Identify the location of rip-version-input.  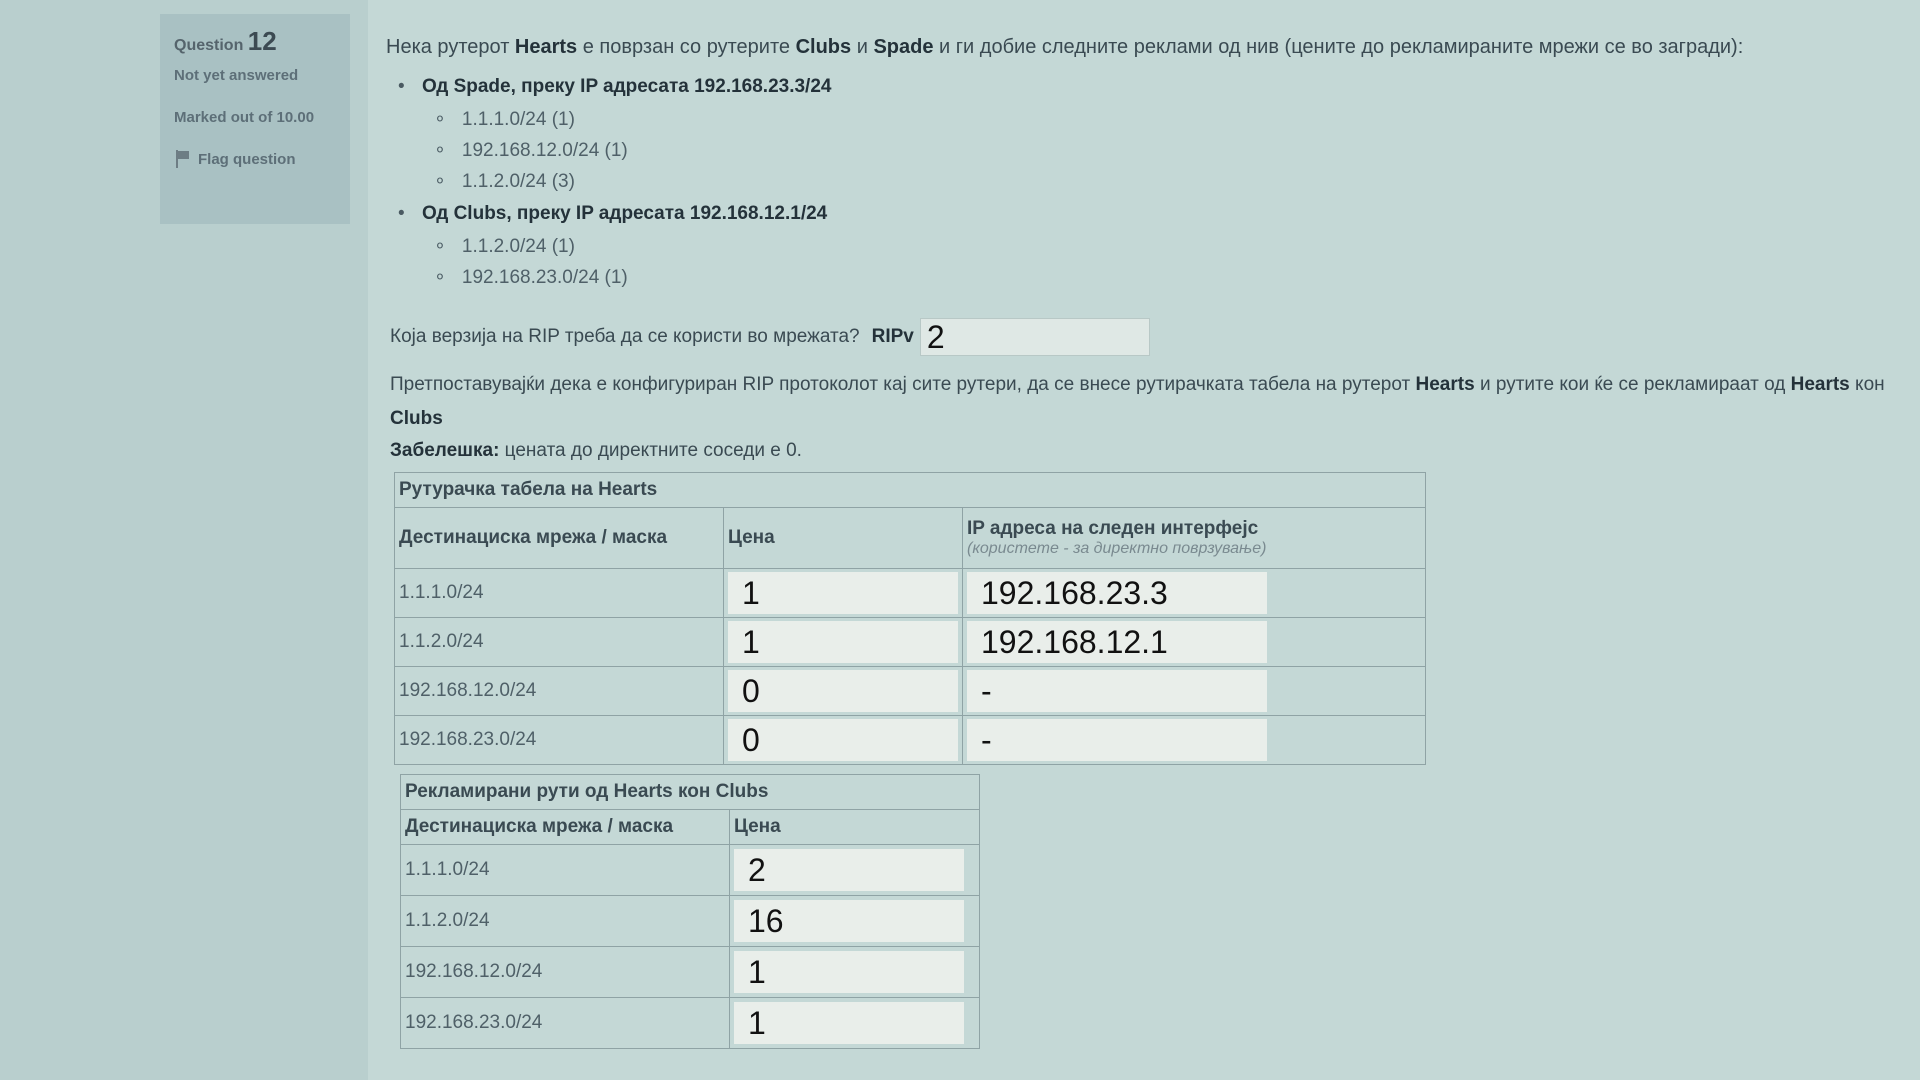
(1034, 337).